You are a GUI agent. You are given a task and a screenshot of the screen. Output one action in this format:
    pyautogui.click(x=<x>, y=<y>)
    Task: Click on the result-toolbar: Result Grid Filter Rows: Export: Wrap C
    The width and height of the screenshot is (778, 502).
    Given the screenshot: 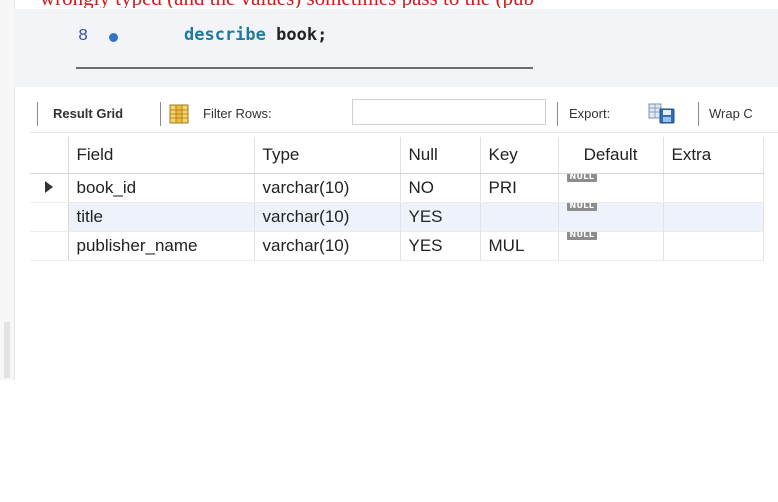 What is the action you would take?
    pyautogui.click(x=404, y=113)
    